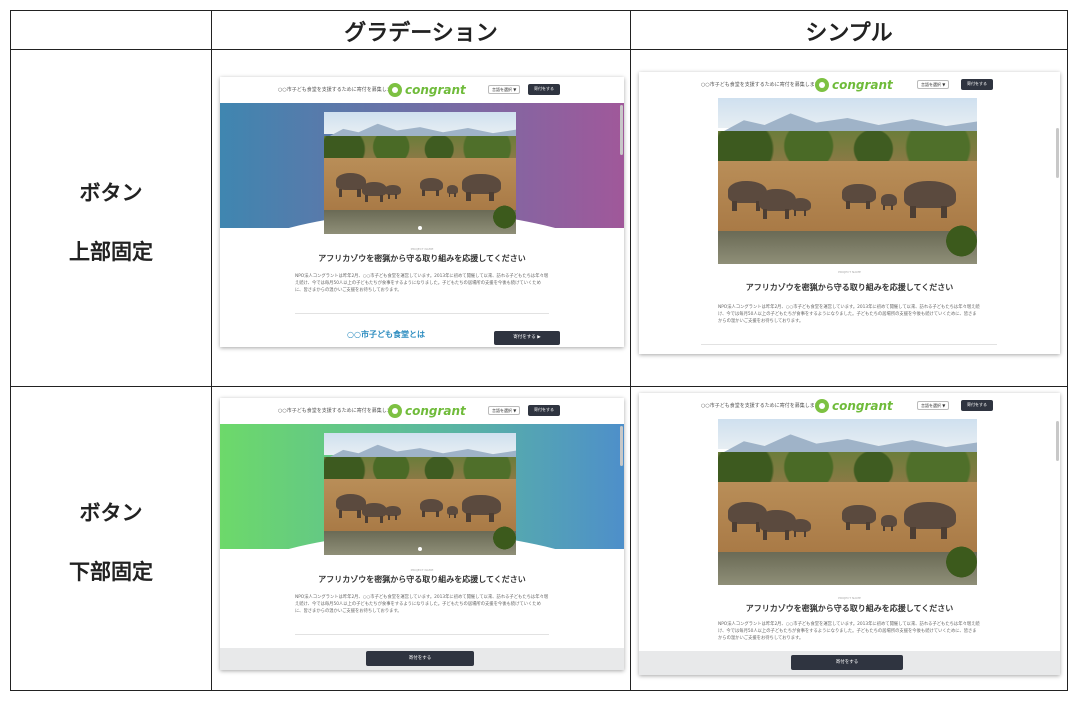 The image size is (1084, 709). Describe the element at coordinates (211, 350) in the screenshot. I see `table-border-col1` at that location.